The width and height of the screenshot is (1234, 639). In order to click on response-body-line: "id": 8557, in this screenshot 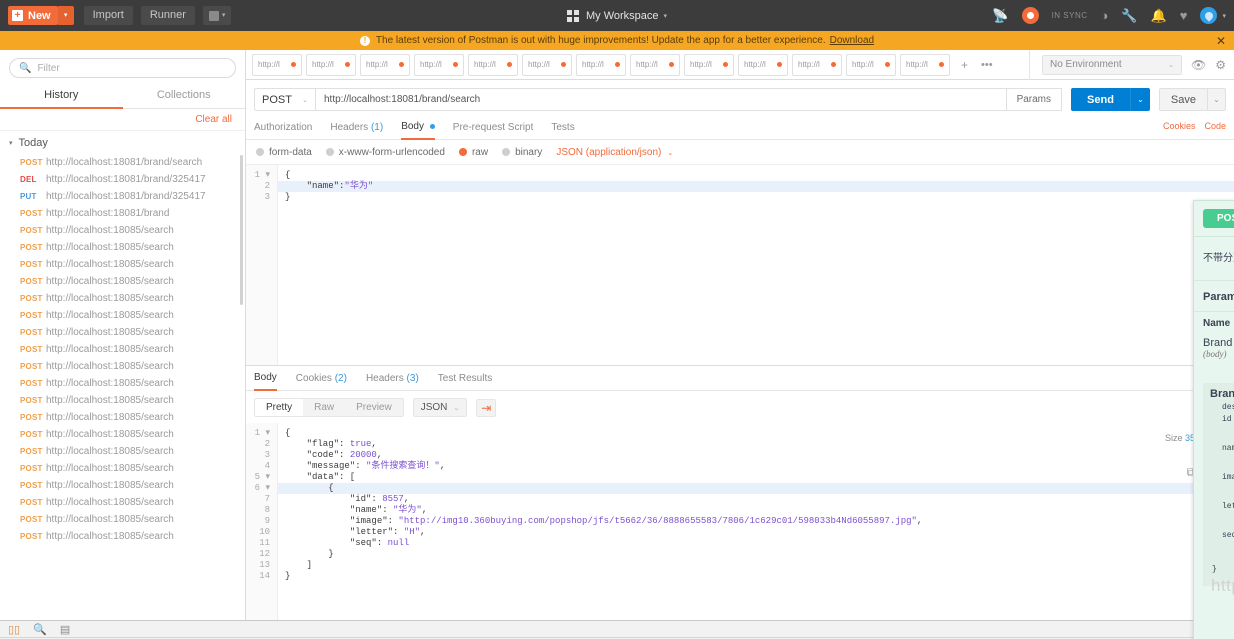, I will do `click(756, 499)`.